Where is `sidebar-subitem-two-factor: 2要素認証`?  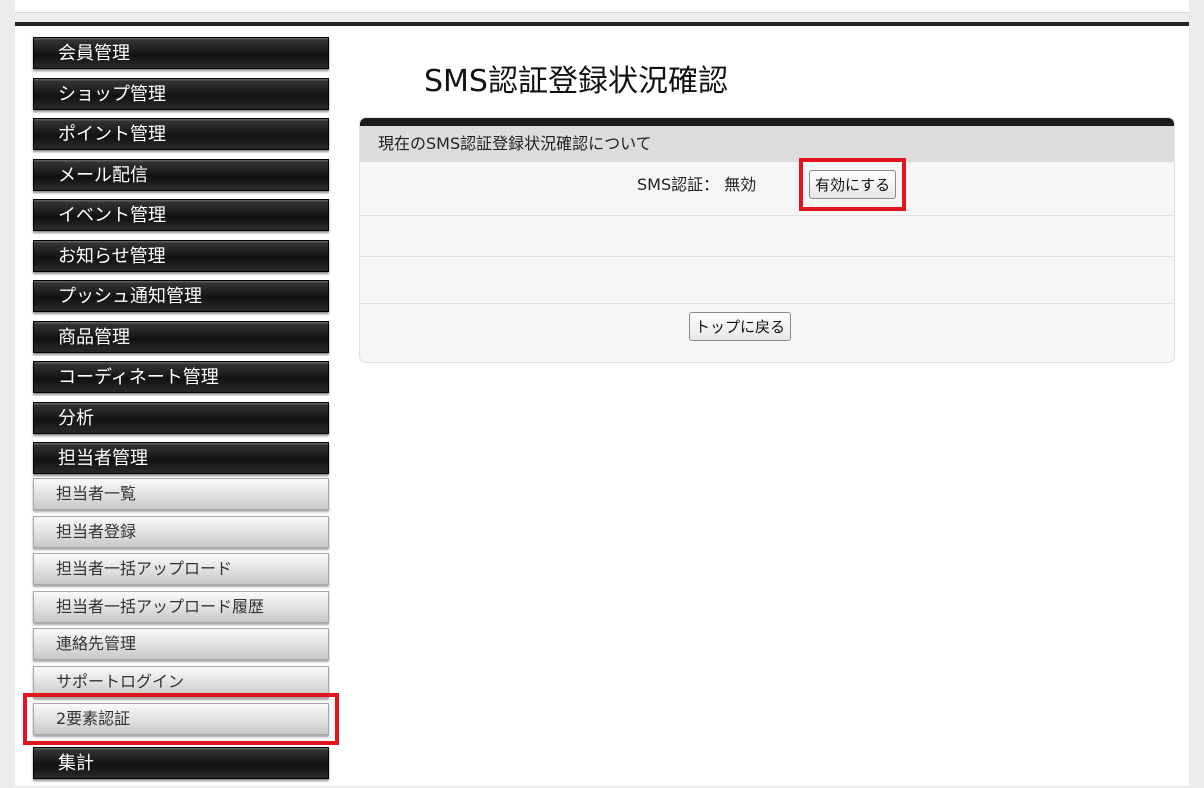
sidebar-subitem-two-factor: 2要素認証 is located at coordinates (181, 719).